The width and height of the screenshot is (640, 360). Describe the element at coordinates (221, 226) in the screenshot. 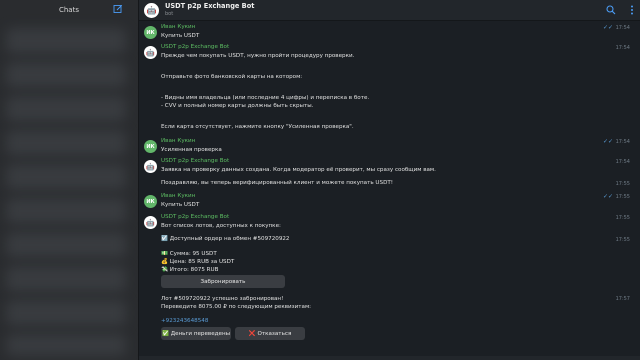

I see `message-text: Вот список лотов, доступных к покупке:` at that location.